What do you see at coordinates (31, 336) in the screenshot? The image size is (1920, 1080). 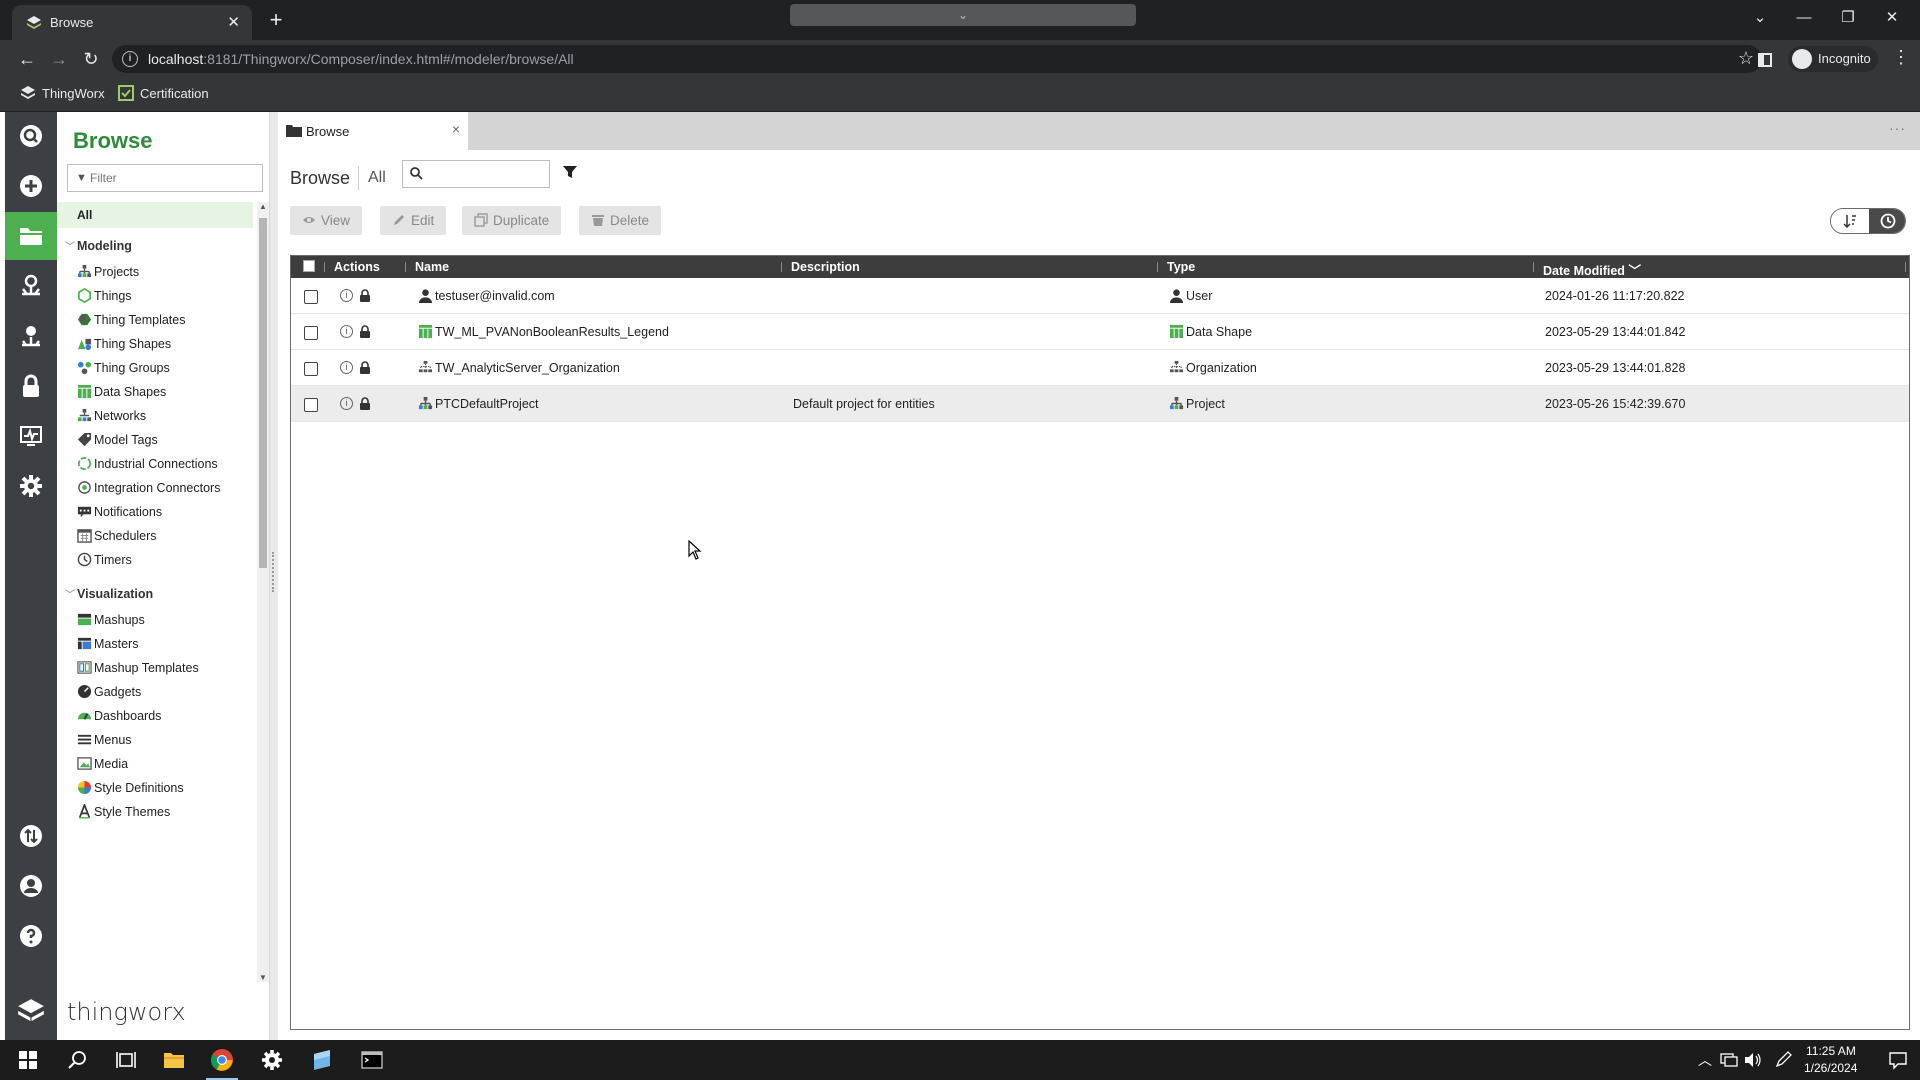 I see `organization-rail-button` at bounding box center [31, 336].